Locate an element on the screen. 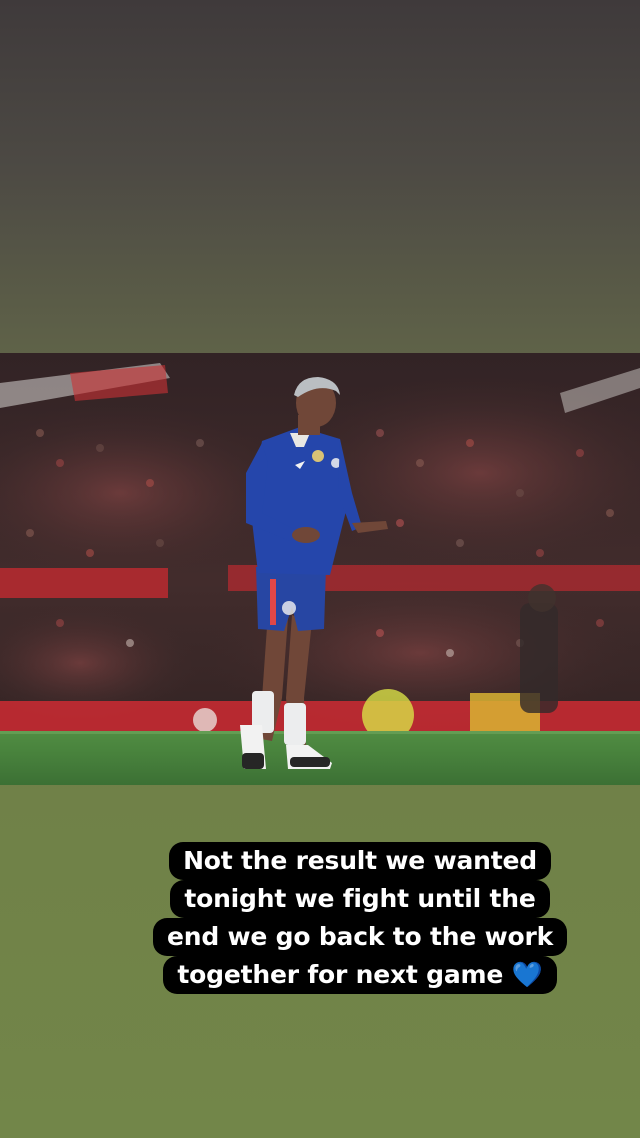  caption-line-4: together for next game 💙 is located at coordinates (360, 975).